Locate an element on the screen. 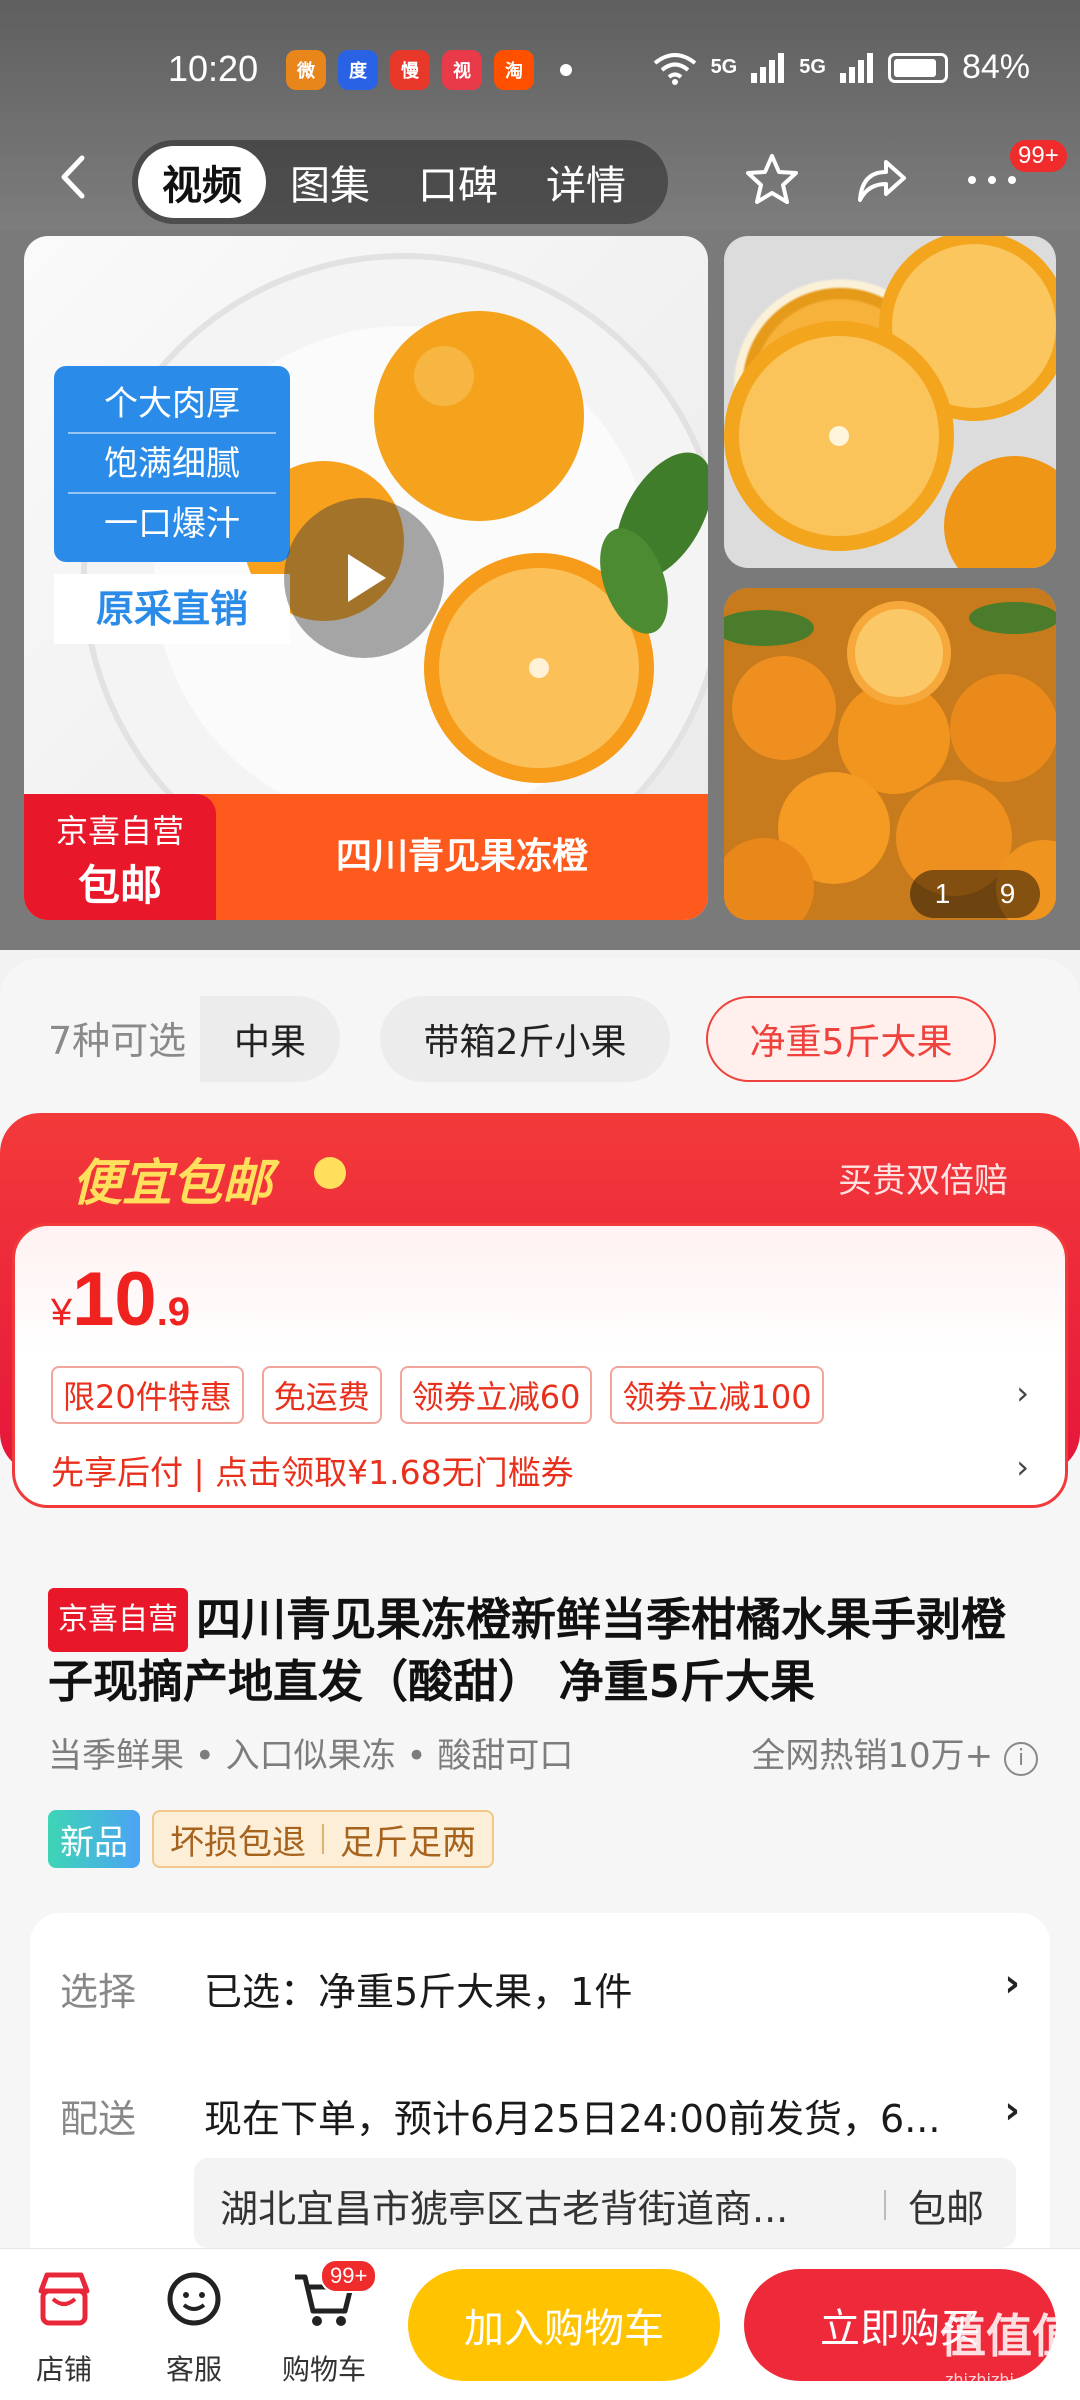 Image resolution: width=1080 pixels, height=2400 pixels. select-row: 选择 已选：净重5斤大果，1件 › is located at coordinates (540, 1991).